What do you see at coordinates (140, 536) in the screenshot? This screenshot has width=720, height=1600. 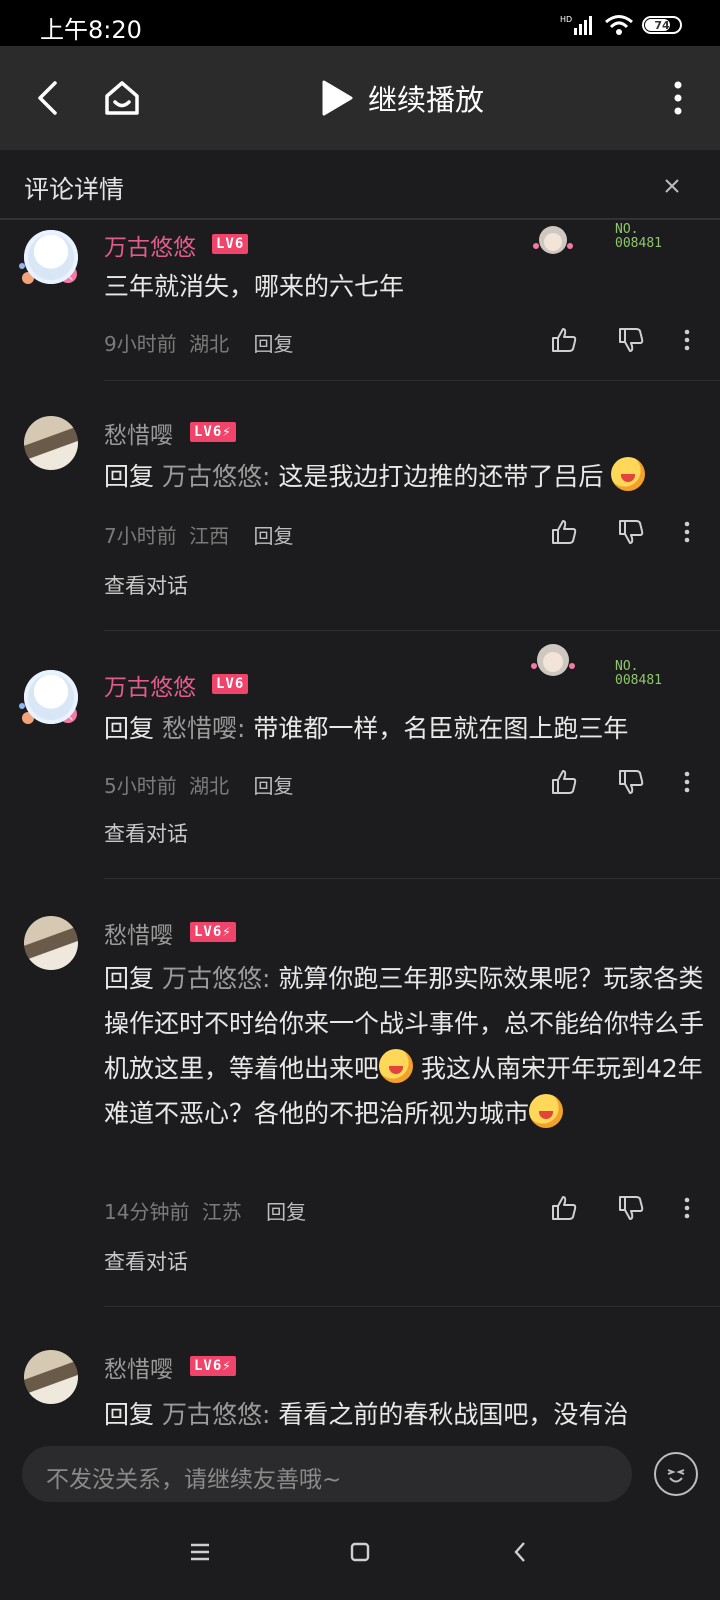 I see `comment-time: 7小时前` at bounding box center [140, 536].